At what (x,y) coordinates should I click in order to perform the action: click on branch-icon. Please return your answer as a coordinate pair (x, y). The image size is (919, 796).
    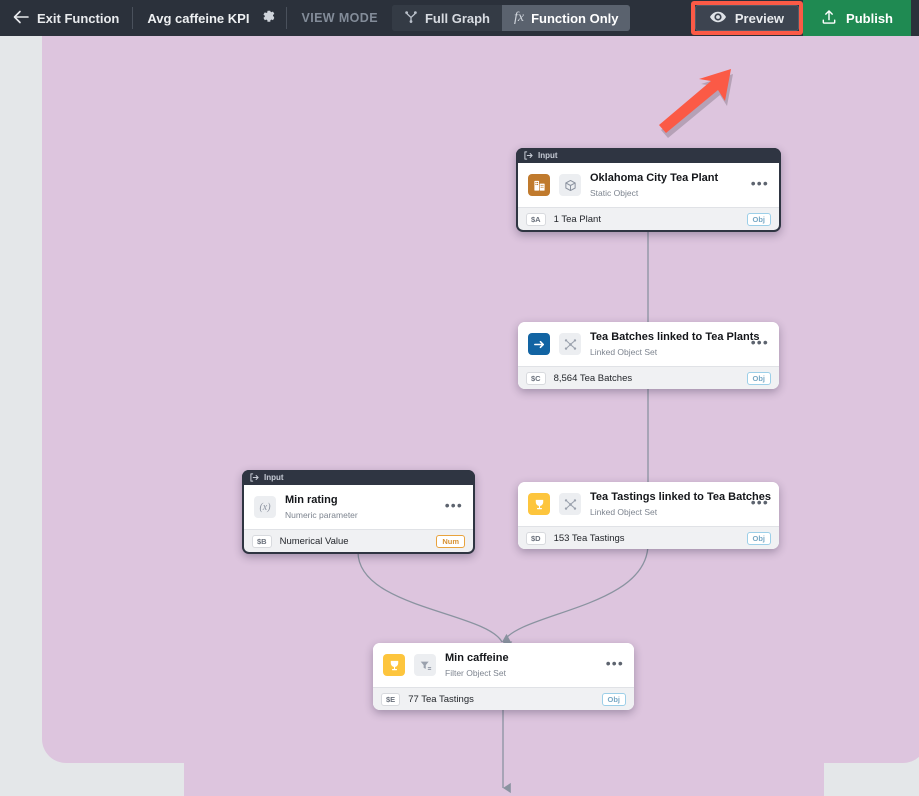
    Looking at the image, I should click on (411, 18).